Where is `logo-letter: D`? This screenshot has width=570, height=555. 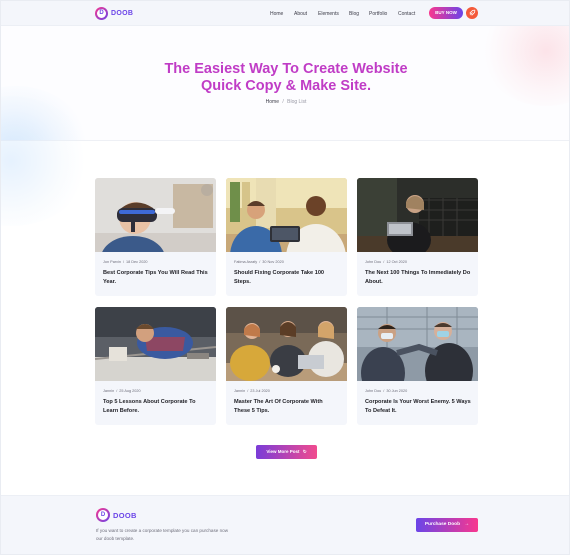 logo-letter: D is located at coordinates (103, 515).